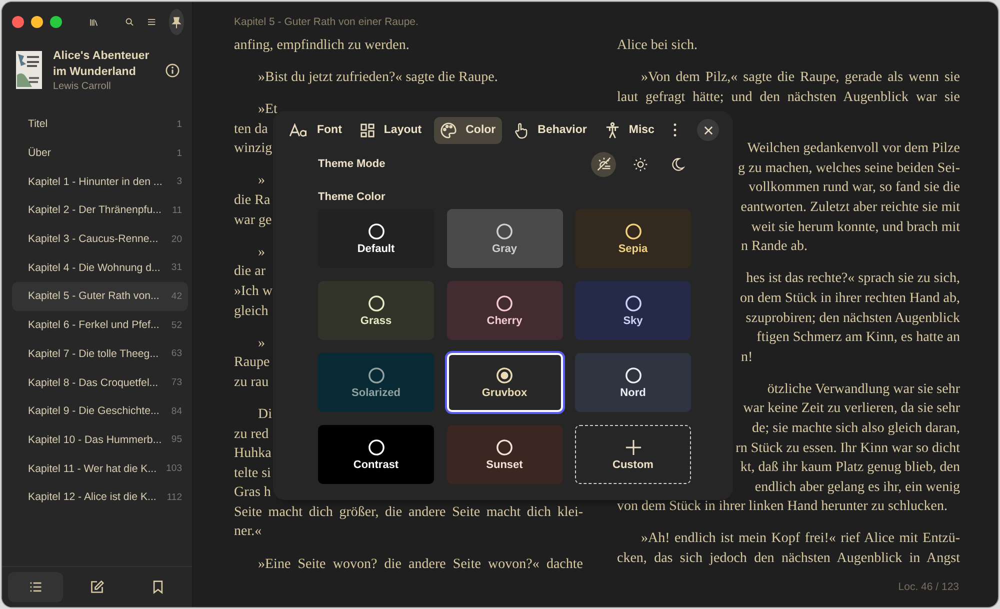 Image resolution: width=1000 pixels, height=609 pixels. What do you see at coordinates (675, 130) in the screenshot?
I see `more-icon` at bounding box center [675, 130].